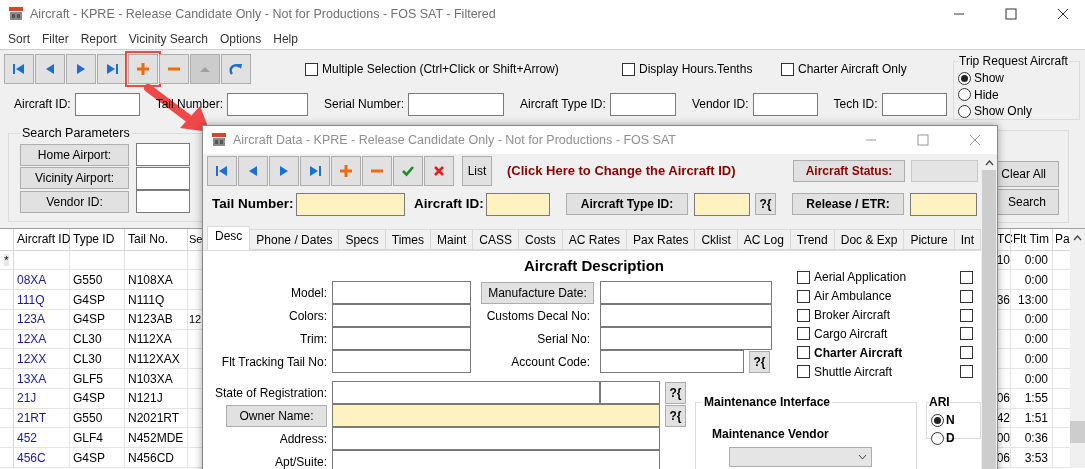 The width and height of the screenshot is (1085, 469). I want to click on menu-item: Report, so click(98, 38).